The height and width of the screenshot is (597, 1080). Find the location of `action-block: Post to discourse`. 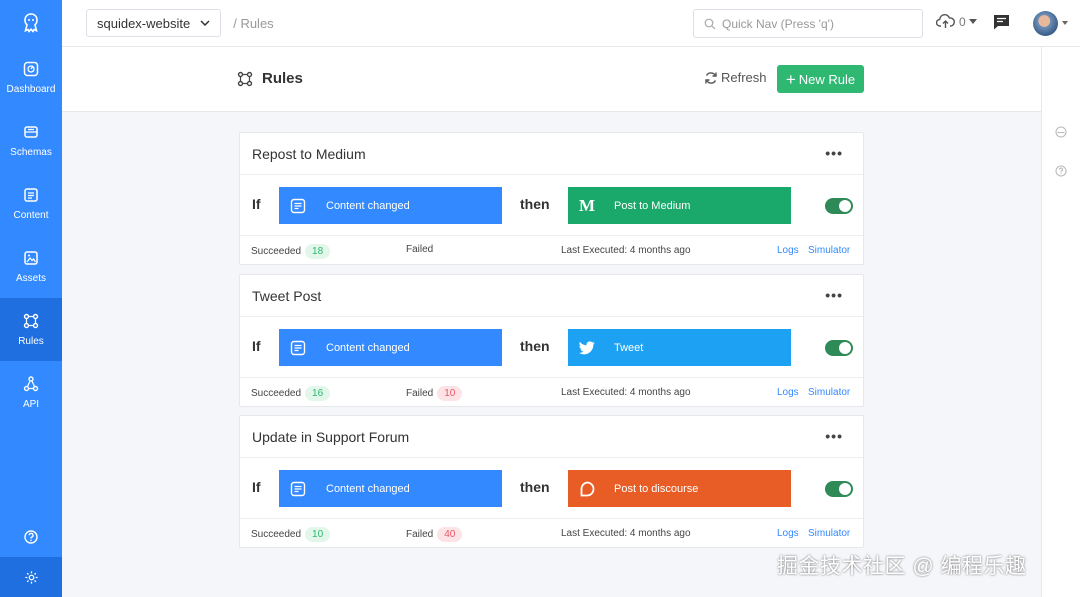

action-block: Post to discourse is located at coordinates (679, 488).